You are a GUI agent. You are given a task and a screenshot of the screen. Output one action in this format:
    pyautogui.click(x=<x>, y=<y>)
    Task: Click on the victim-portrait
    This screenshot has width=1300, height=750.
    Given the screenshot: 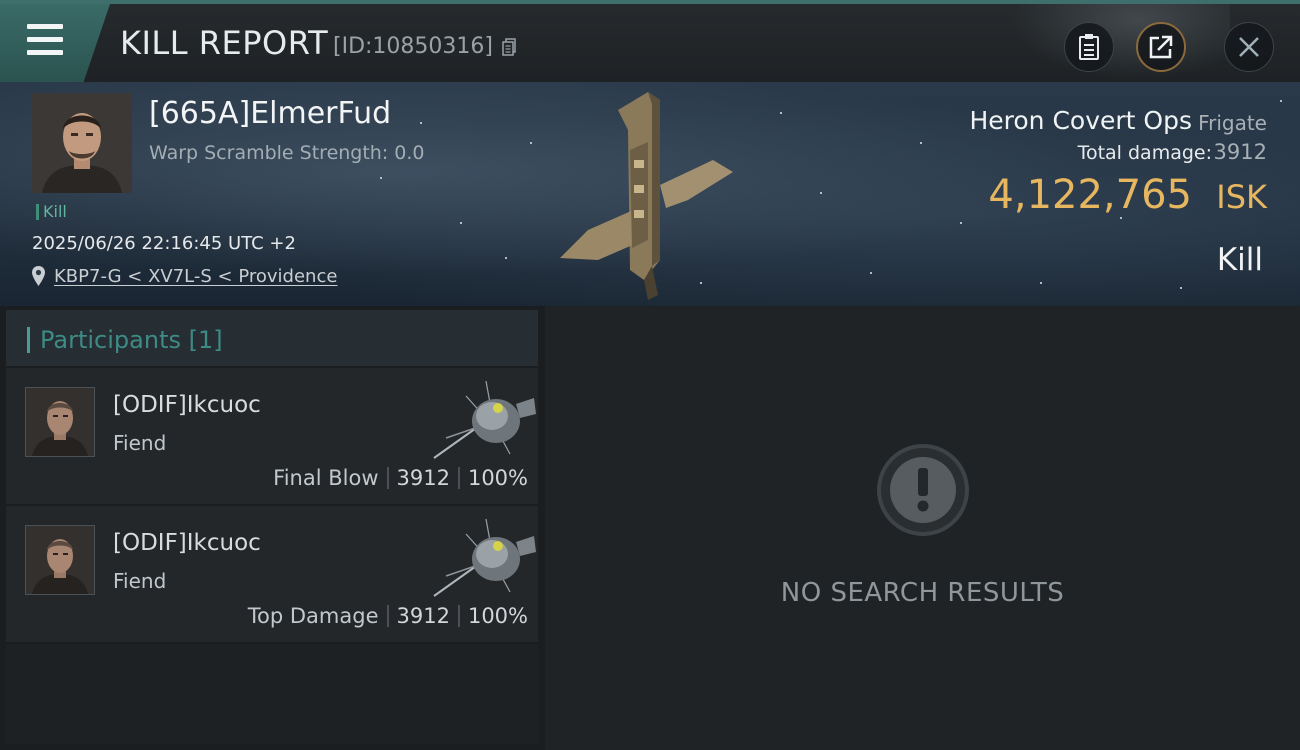 What is the action you would take?
    pyautogui.click(x=82, y=143)
    